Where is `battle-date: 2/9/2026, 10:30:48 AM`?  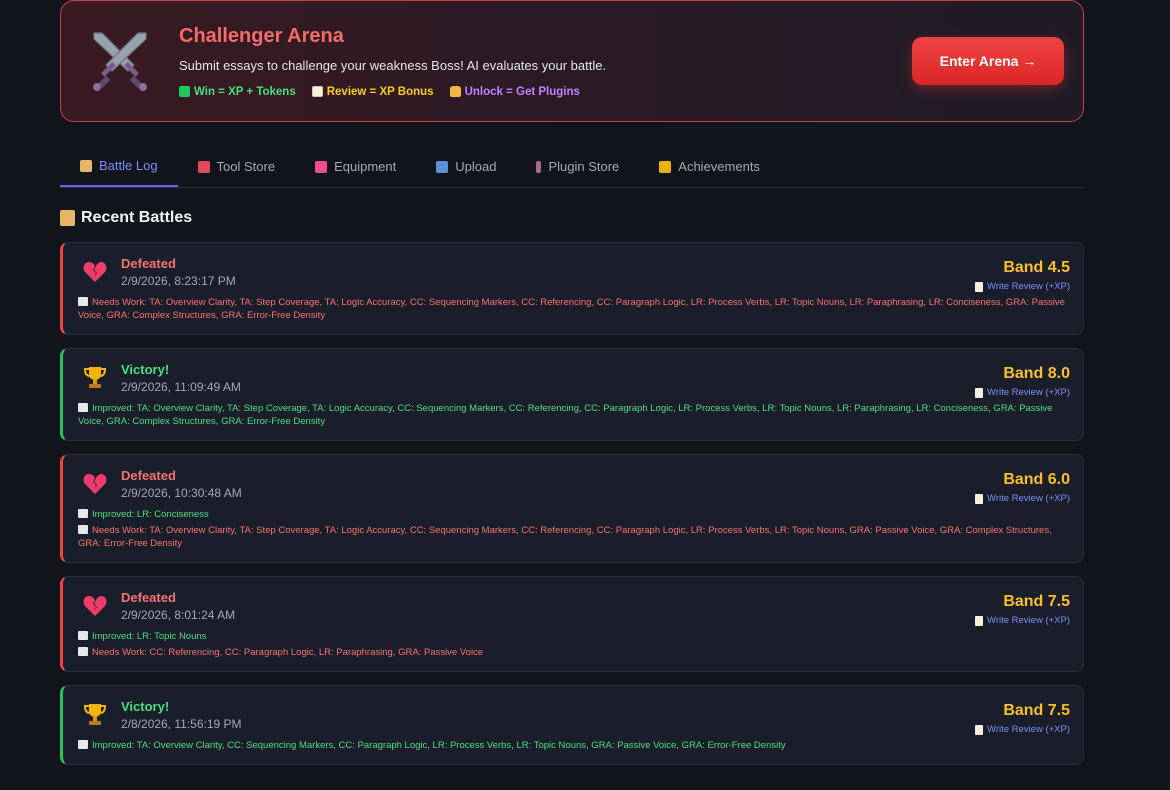 battle-date: 2/9/2026, 10:30:48 AM is located at coordinates (181, 493).